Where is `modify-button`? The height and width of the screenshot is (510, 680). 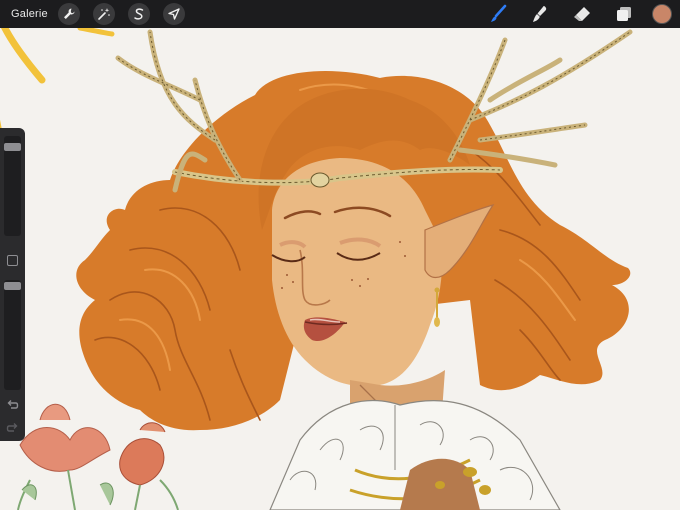 modify-button is located at coordinates (12, 260).